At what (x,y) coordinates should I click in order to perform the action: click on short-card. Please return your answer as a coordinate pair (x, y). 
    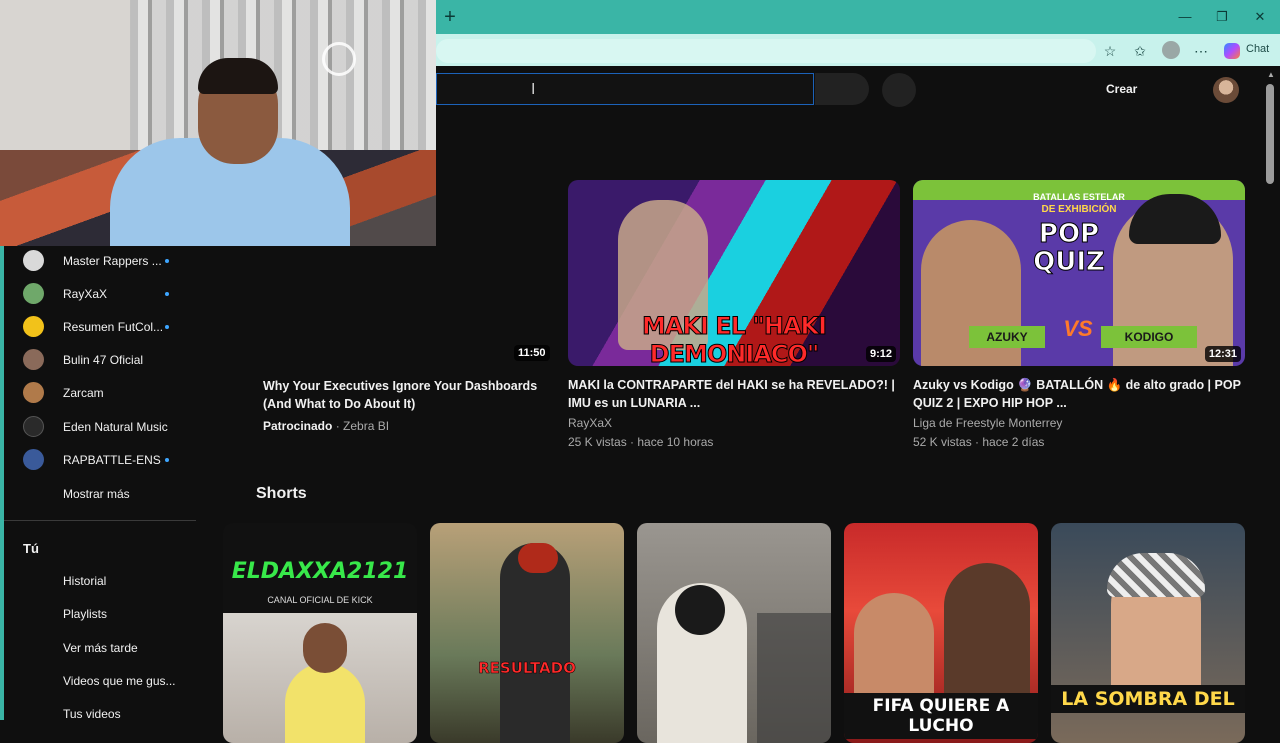
    Looking at the image, I should click on (734, 633).